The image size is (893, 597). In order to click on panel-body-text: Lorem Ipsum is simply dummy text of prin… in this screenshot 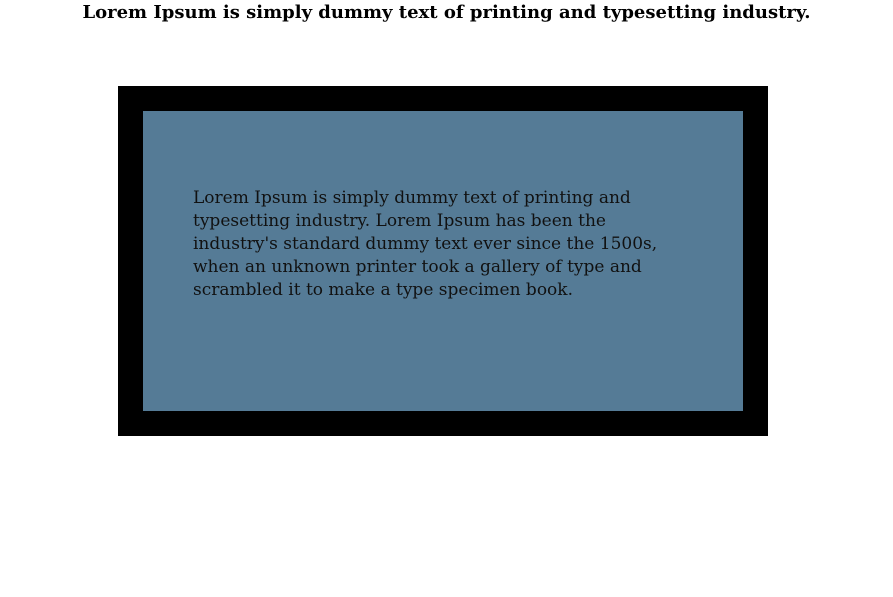, I will do `click(425, 244)`.